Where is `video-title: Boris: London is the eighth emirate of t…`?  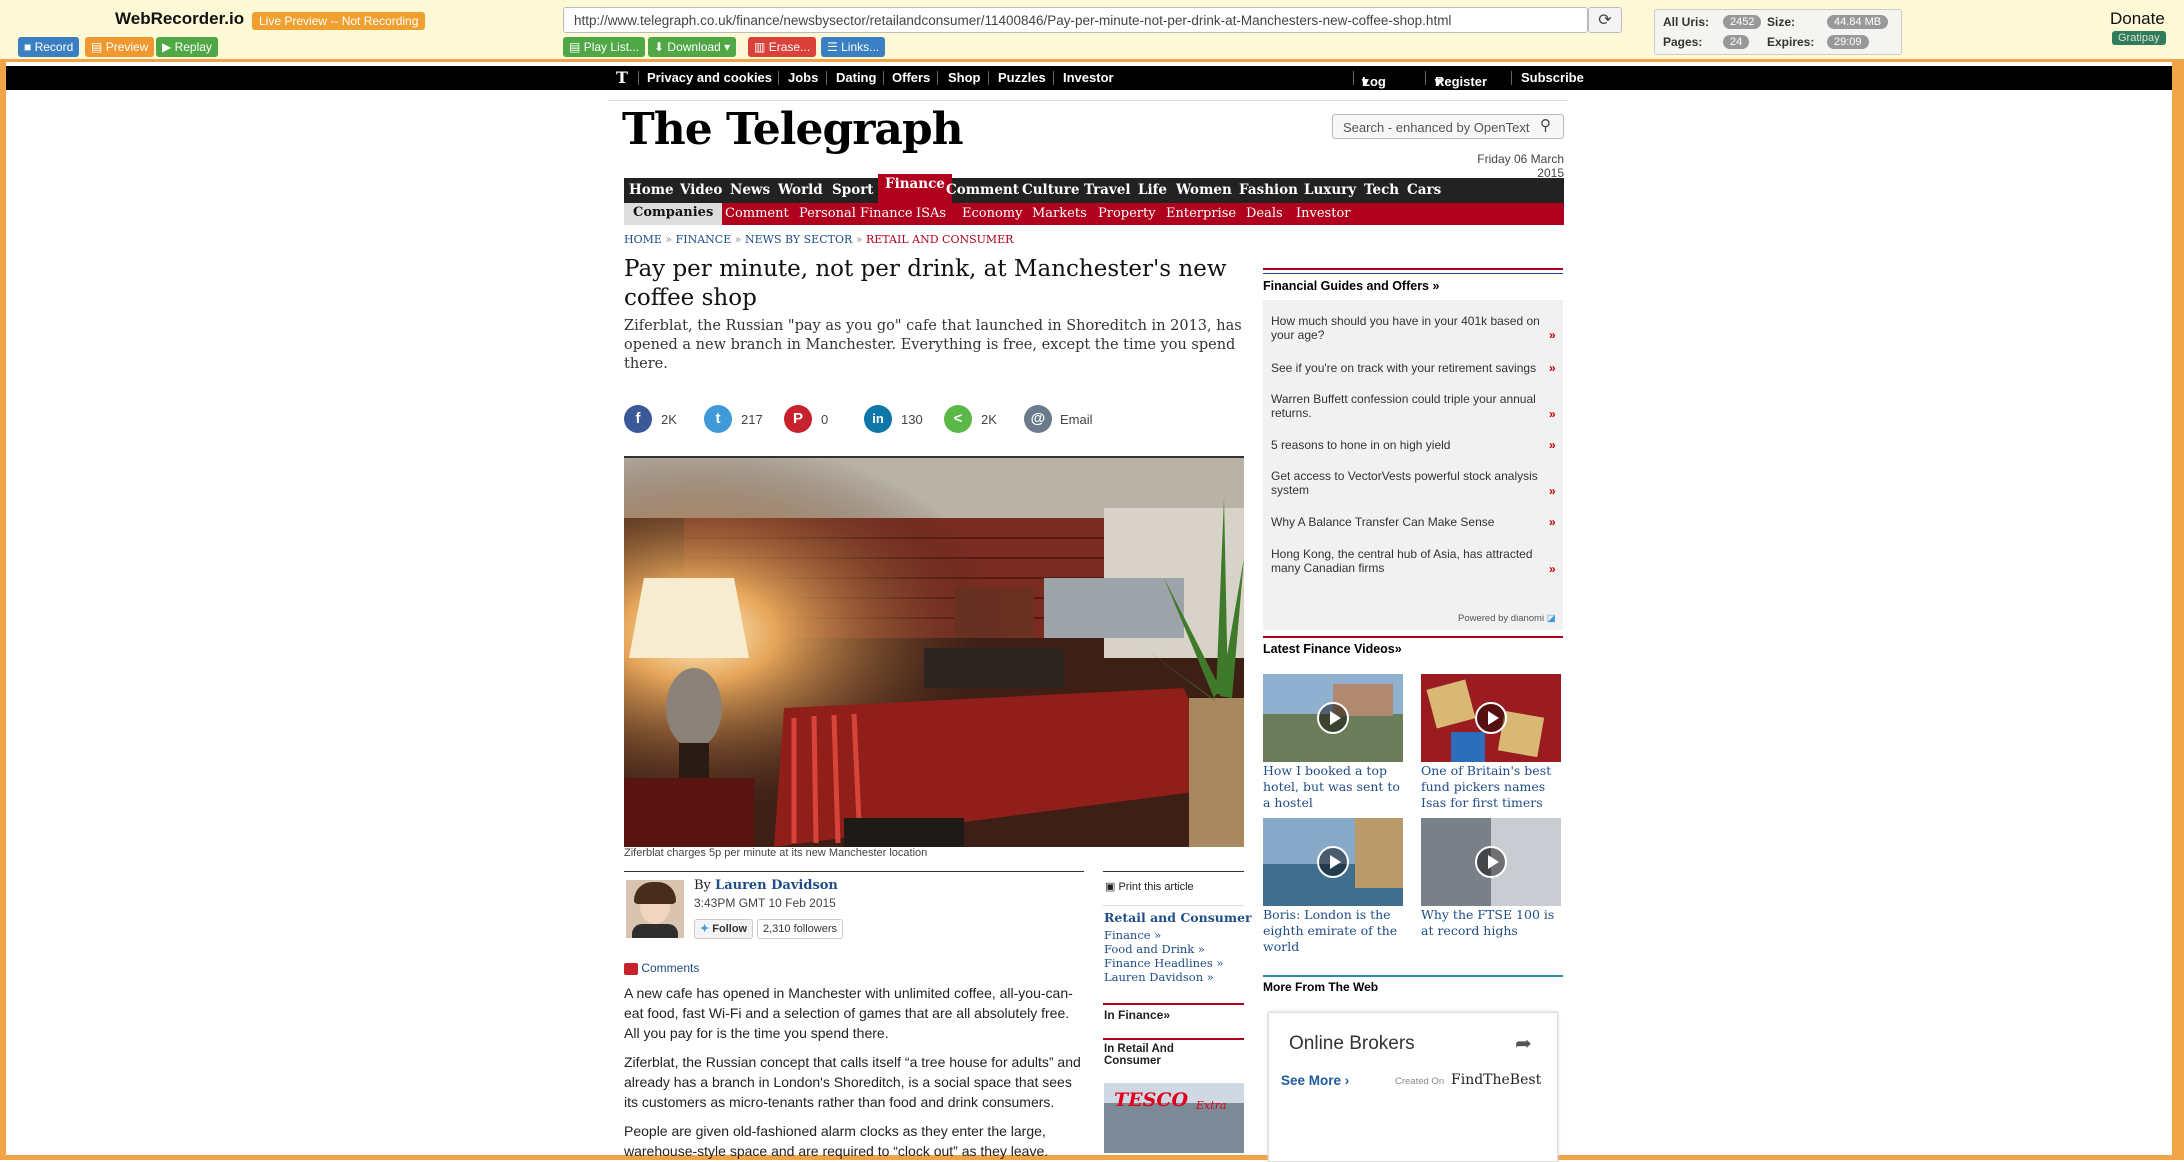
video-title: Boris: London is the eighth emirate of t… is located at coordinates (1334, 931).